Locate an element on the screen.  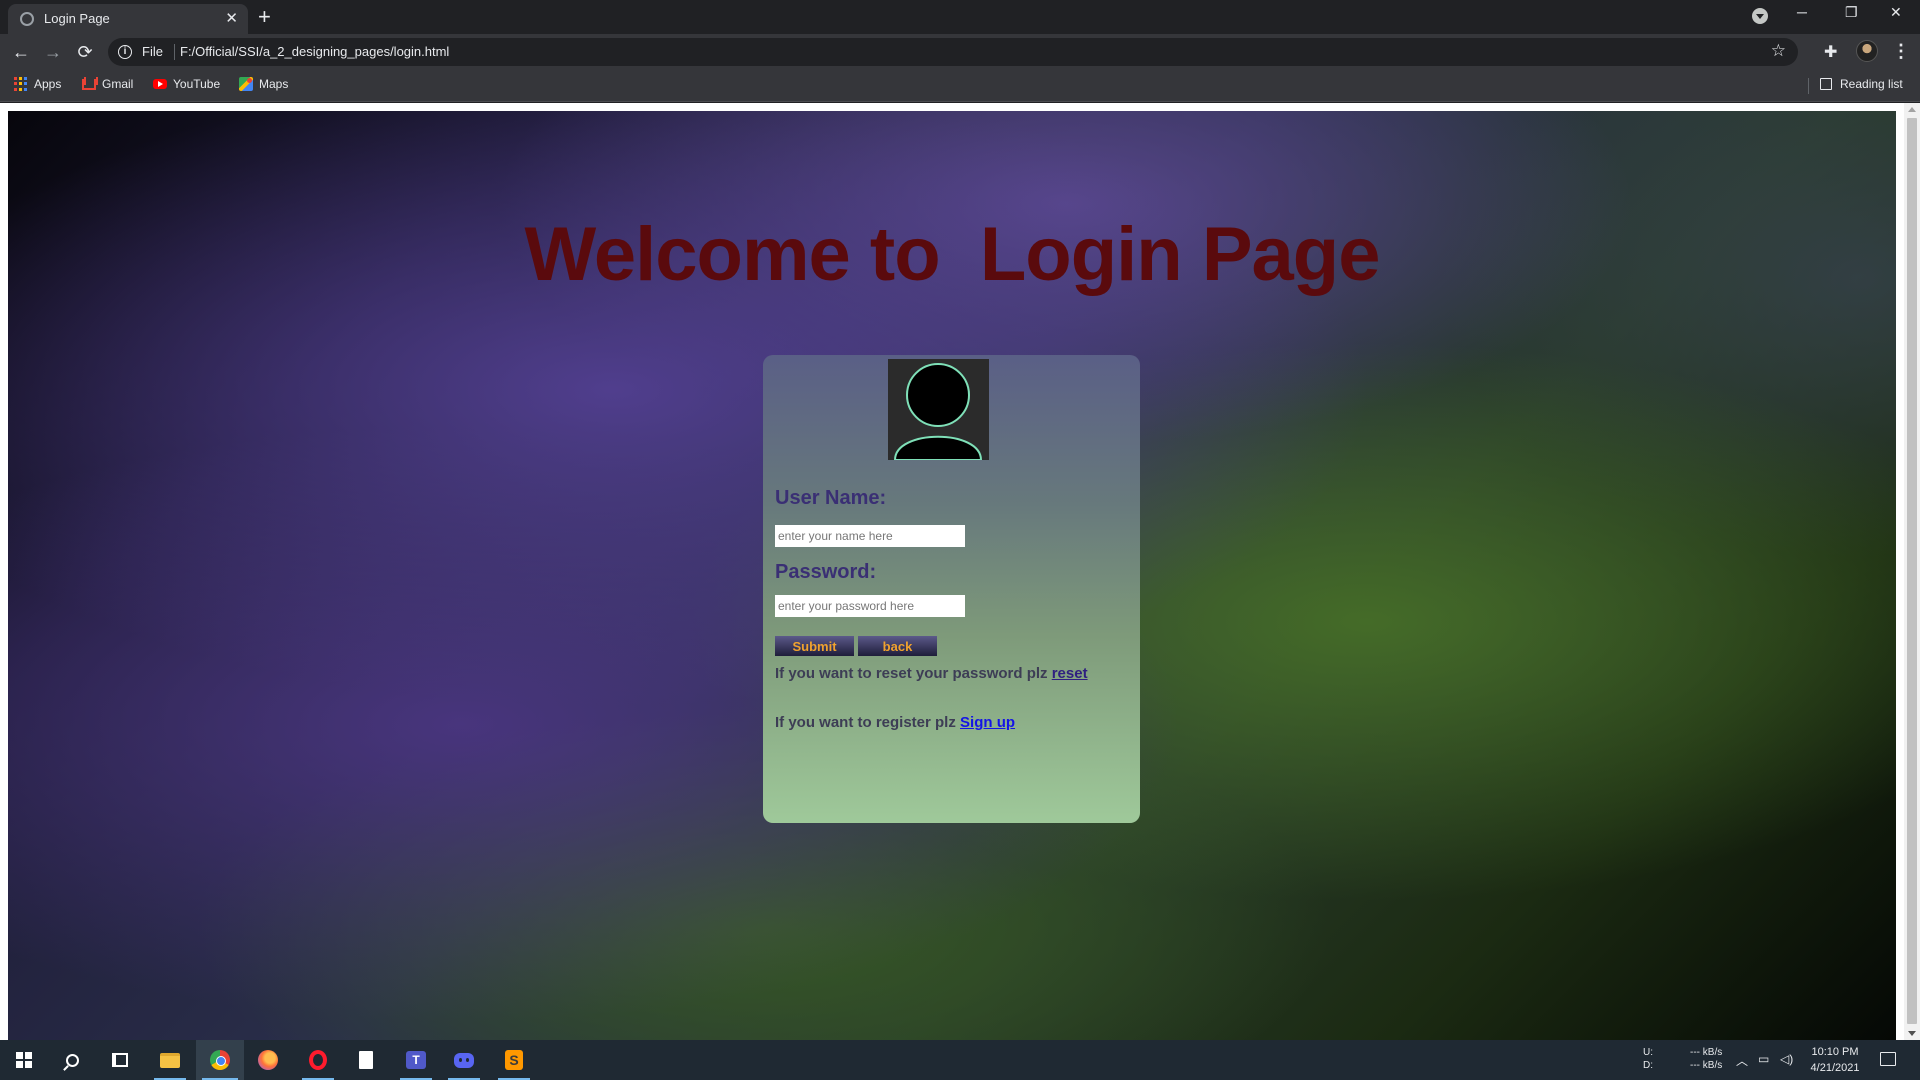
bookmark-label: YouTube is located at coordinates (197, 84).